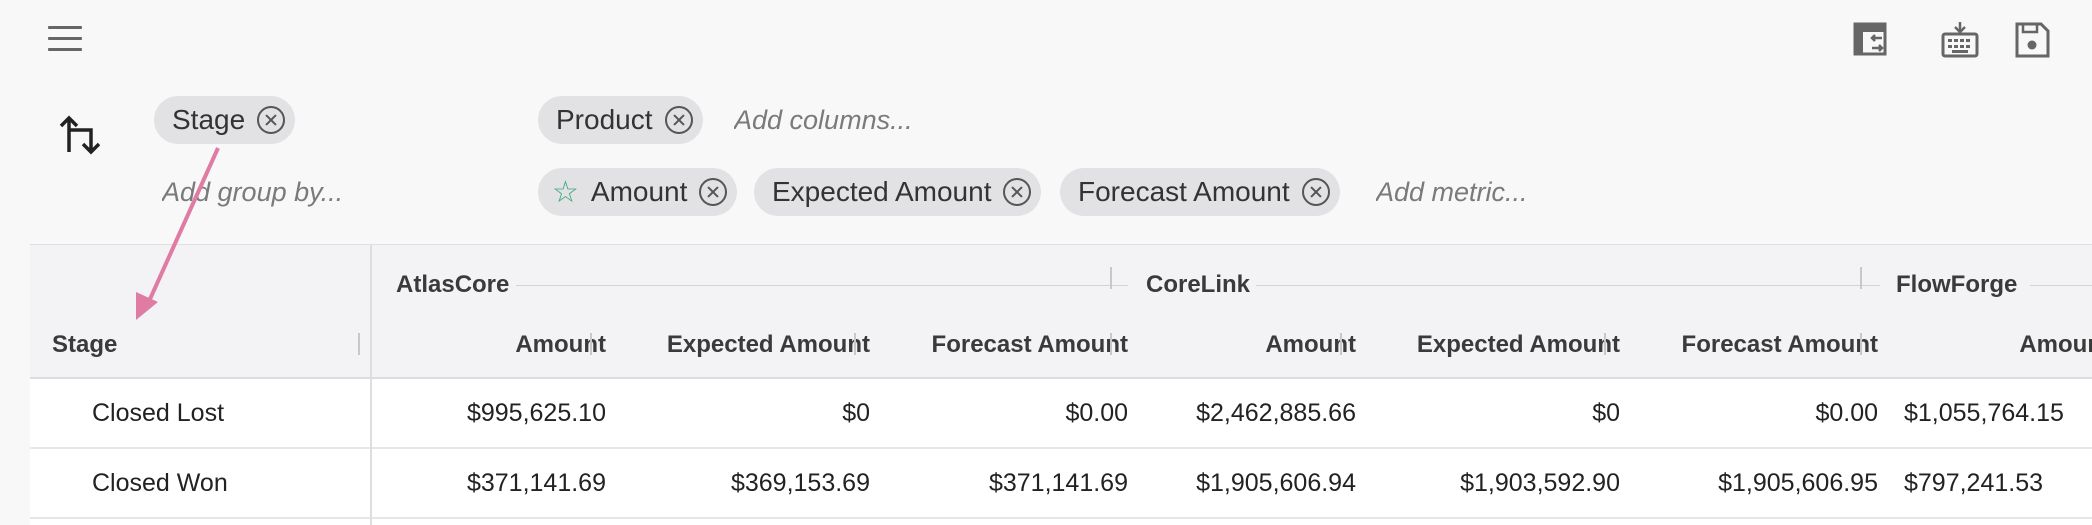 The image size is (2092, 525). What do you see at coordinates (312, 192) in the screenshot?
I see `add-group-by-input` at bounding box center [312, 192].